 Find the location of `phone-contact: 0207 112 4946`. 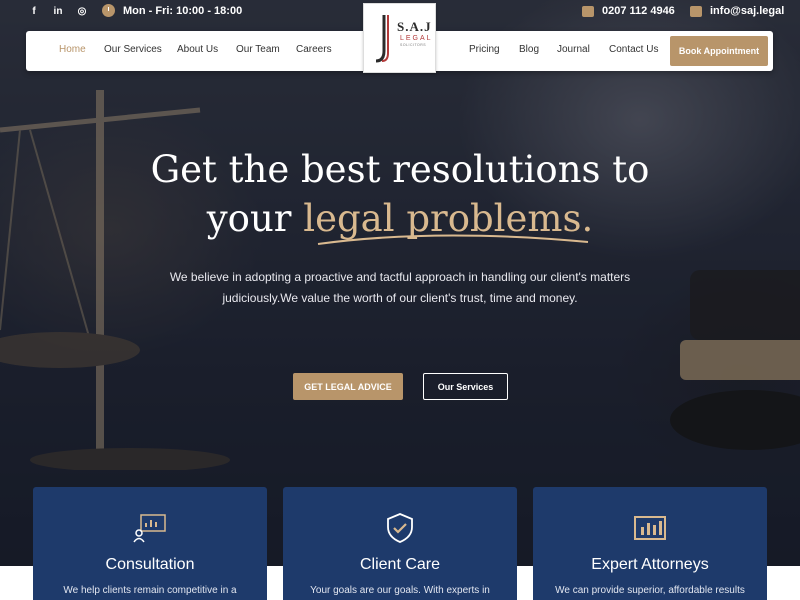

phone-contact: 0207 112 4946 is located at coordinates (628, 11).